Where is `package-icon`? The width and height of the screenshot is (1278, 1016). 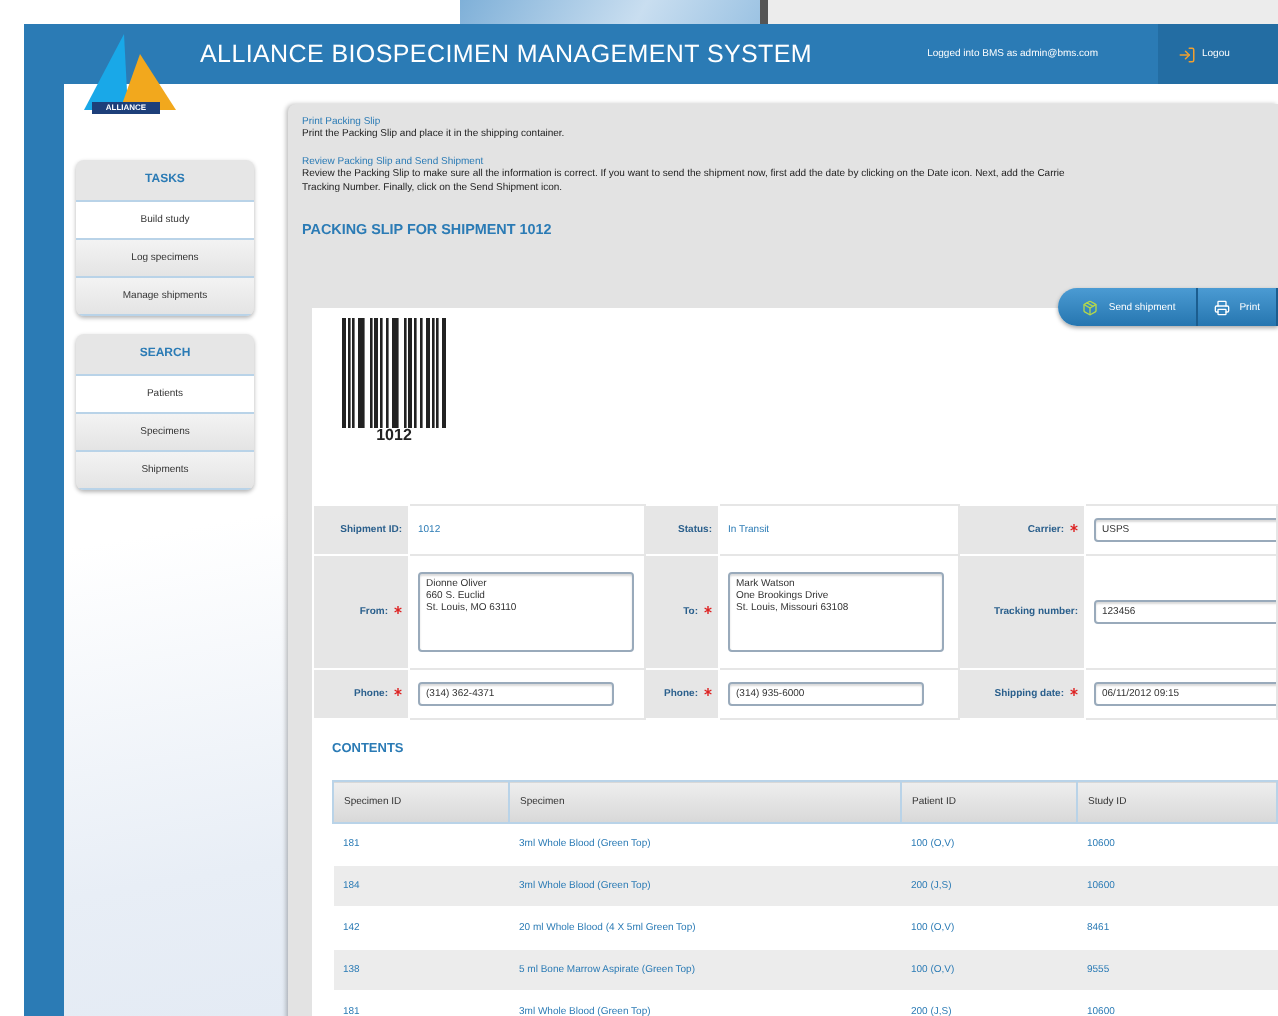
package-icon is located at coordinates (1090, 307).